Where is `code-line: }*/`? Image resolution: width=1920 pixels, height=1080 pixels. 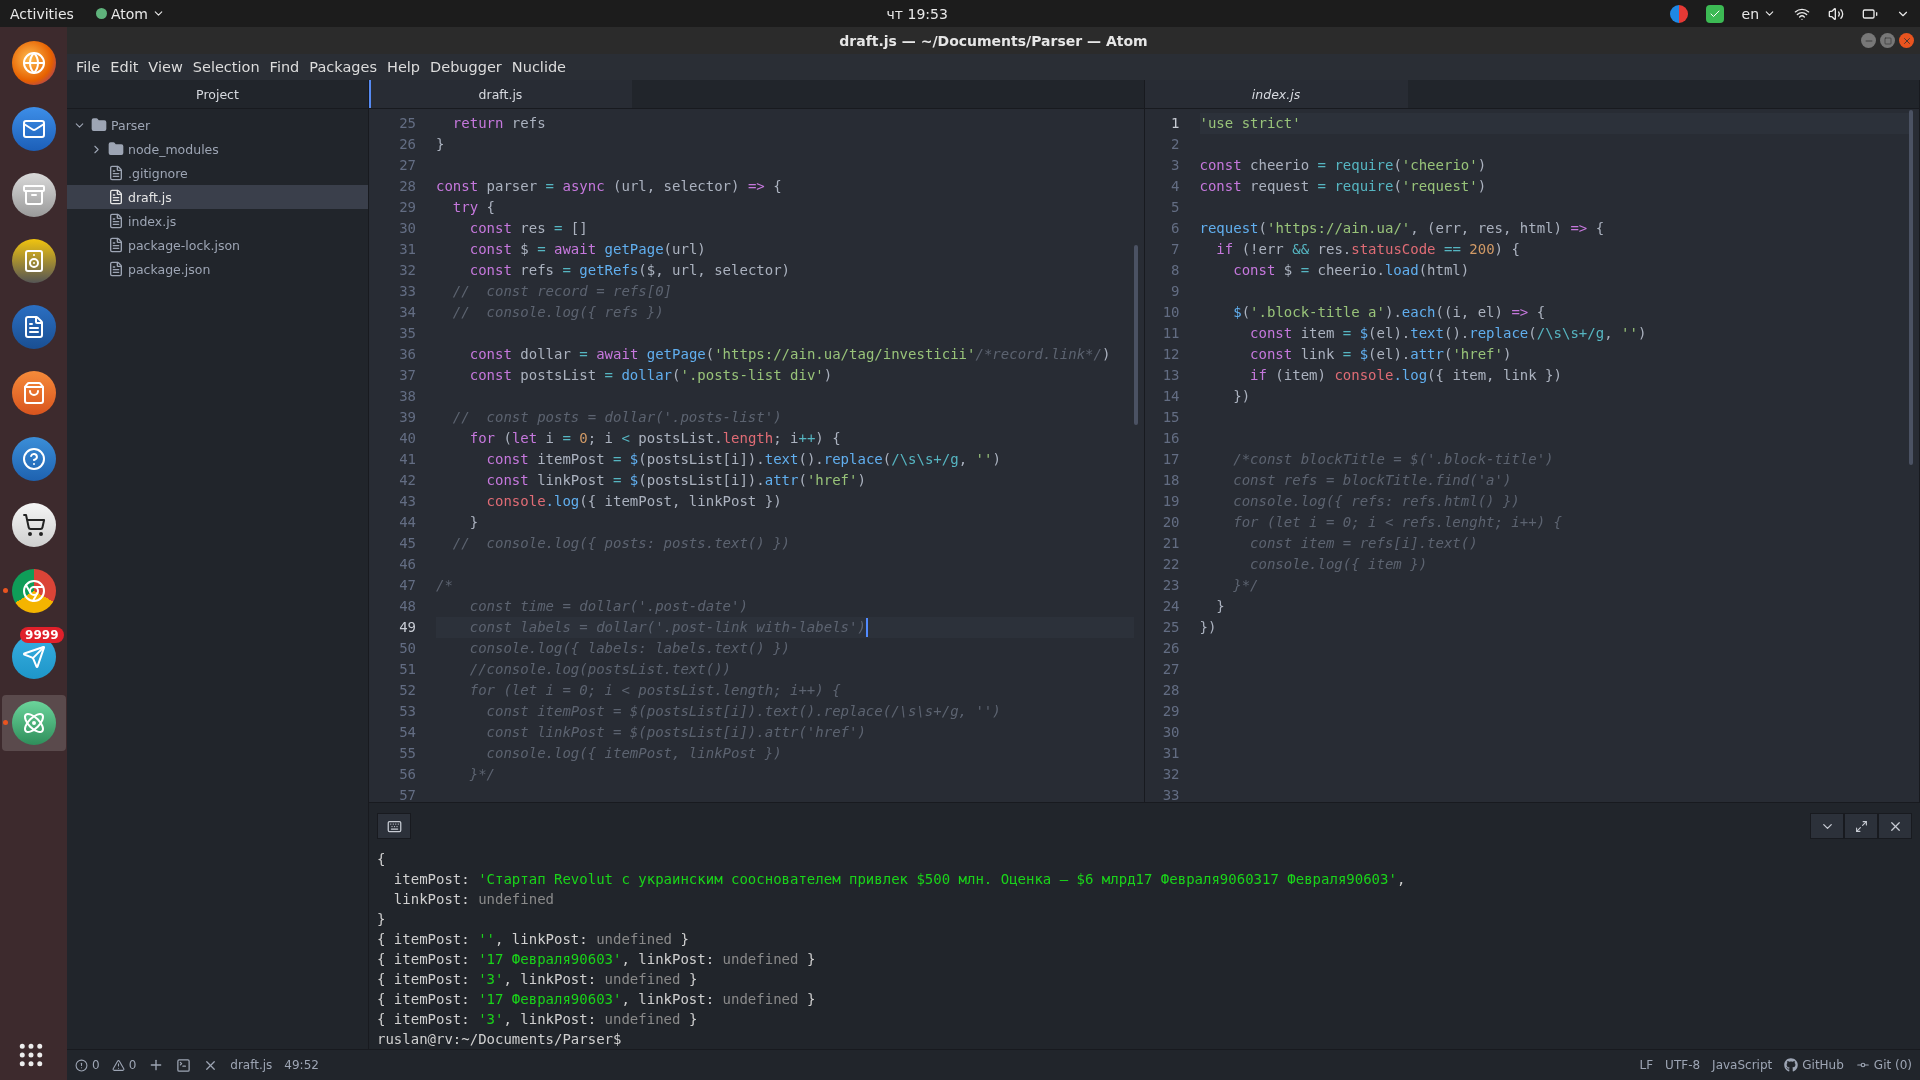
code-line: }*/ is located at coordinates (1245, 585).